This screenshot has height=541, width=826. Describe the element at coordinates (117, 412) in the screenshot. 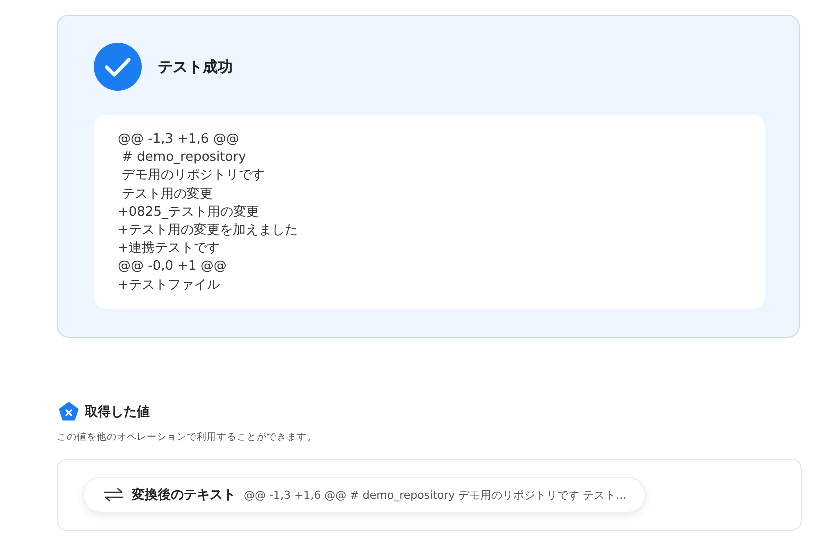

I see `section-title: 取得した値` at that location.